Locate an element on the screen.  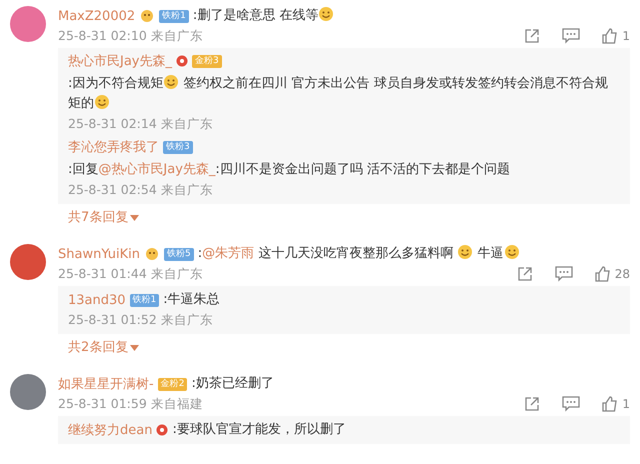
username: ShawnYuiKin is located at coordinates (99, 254).